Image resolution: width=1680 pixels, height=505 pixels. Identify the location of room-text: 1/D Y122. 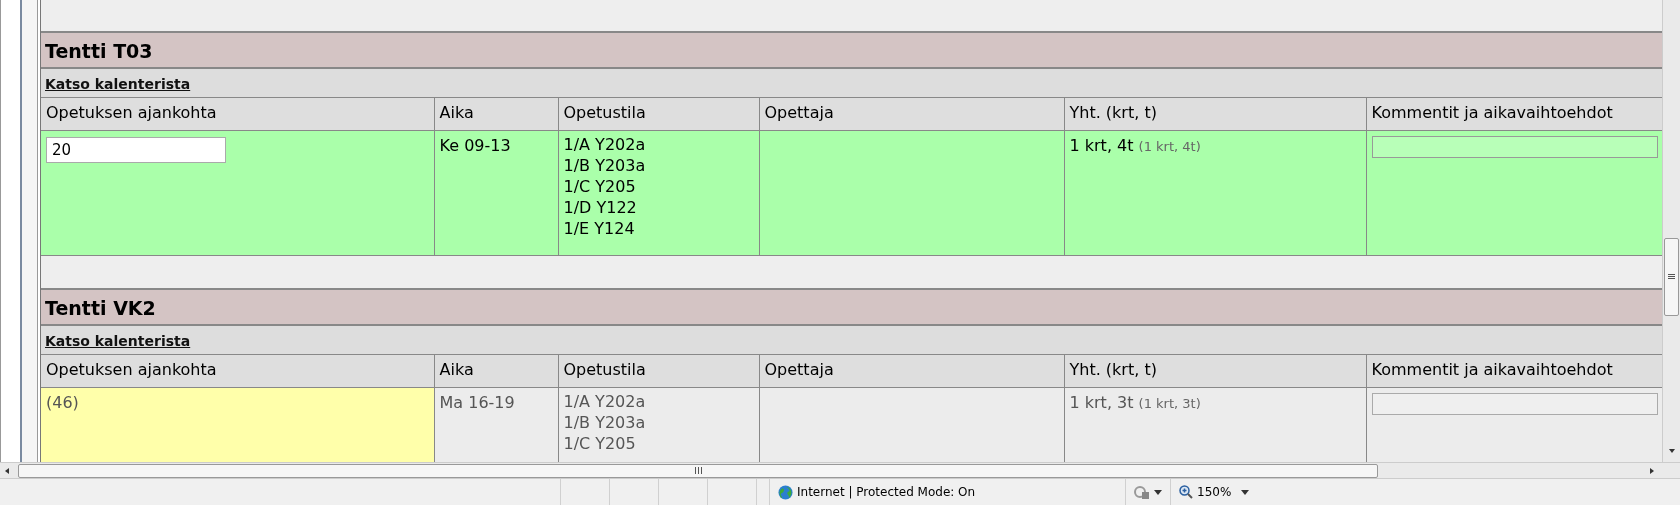
(600, 207).